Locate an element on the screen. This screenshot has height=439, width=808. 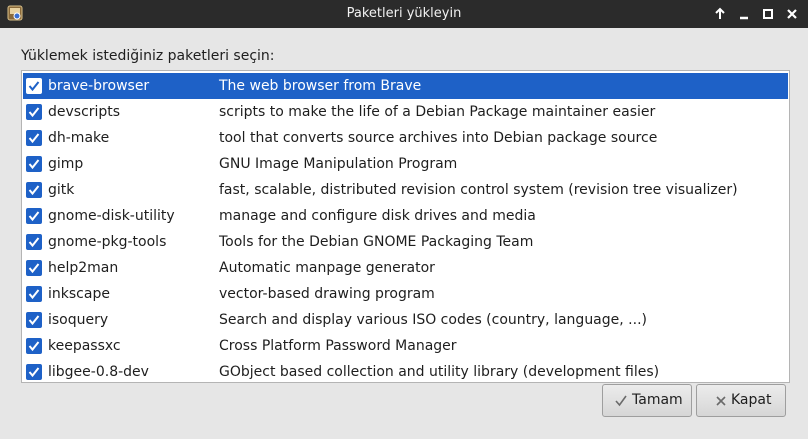
close-button: Kapat is located at coordinates (741, 400).